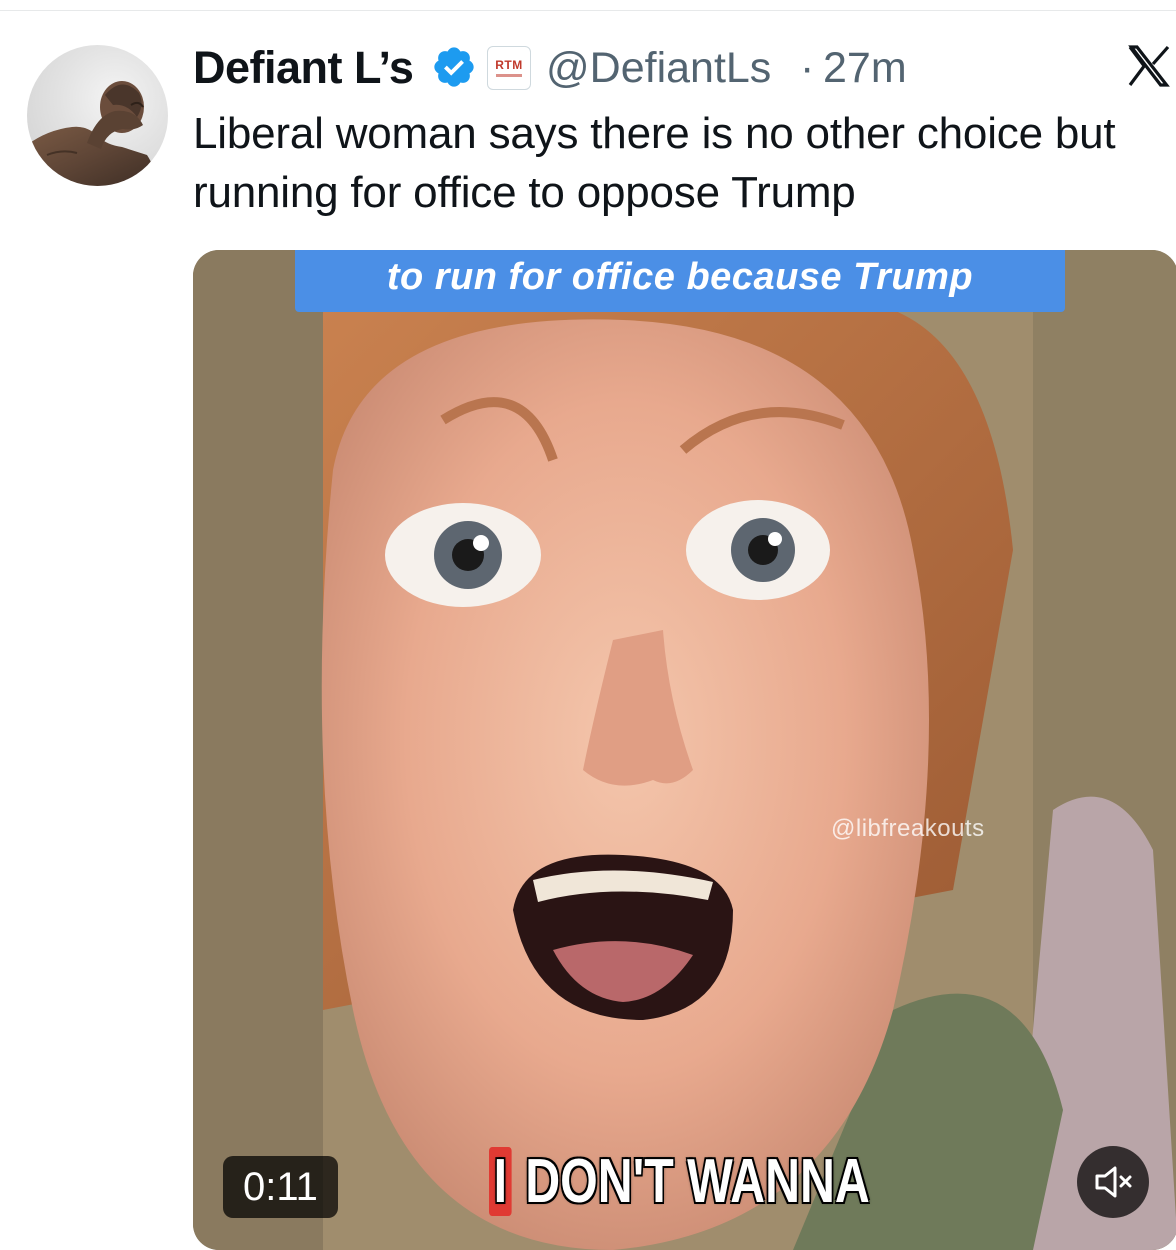 The image size is (1176, 1250). Describe the element at coordinates (658, 68) in the screenshot. I see `author-handle: @DefiantLs` at that location.